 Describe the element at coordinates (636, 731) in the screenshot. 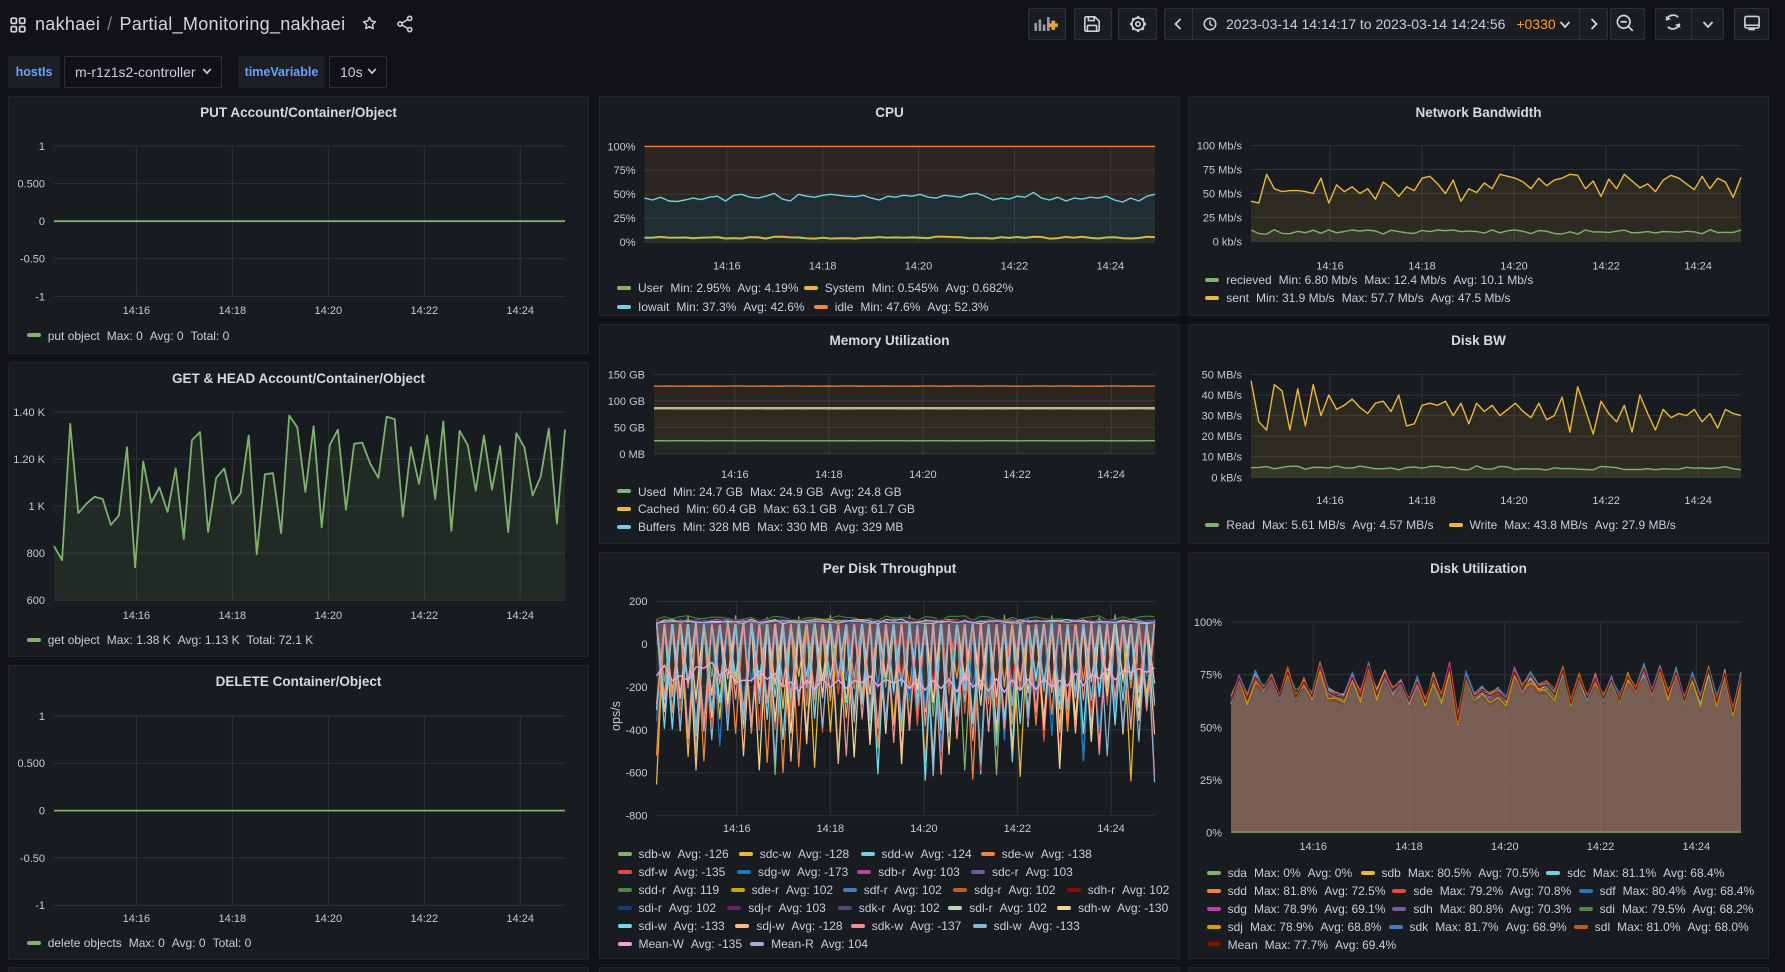

I see `svg-text: -400` at that location.